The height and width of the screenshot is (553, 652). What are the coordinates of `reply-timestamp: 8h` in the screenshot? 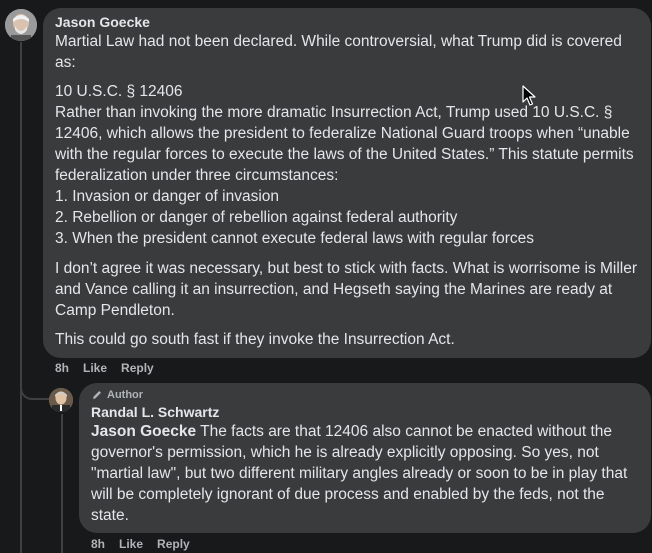 It's located at (98, 544).